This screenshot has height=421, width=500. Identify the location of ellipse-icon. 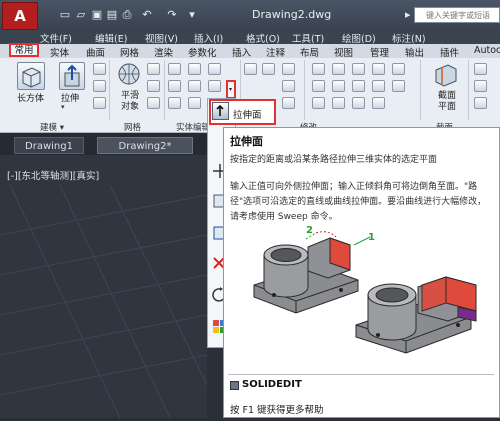
(288, 103).